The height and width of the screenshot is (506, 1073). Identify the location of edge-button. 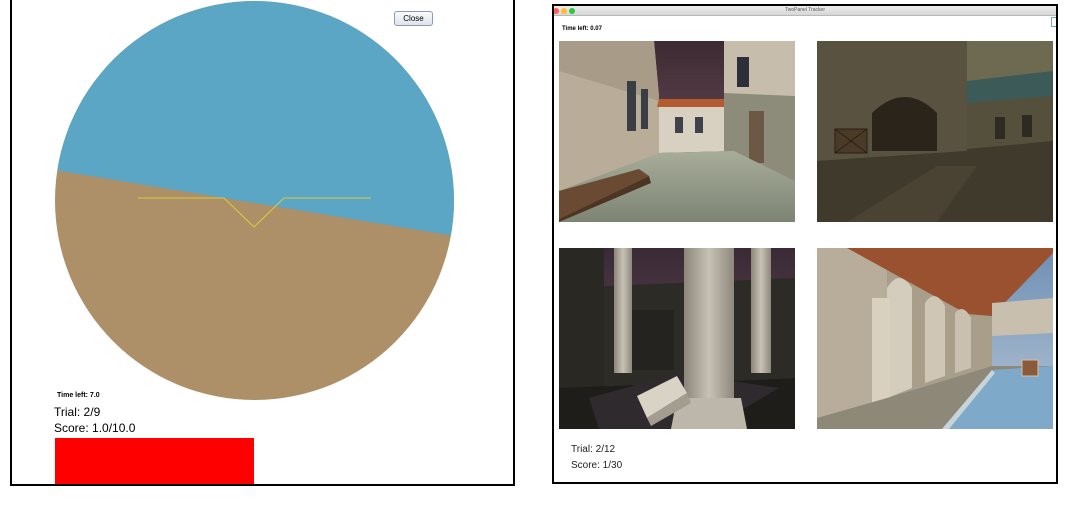
(1053, 22).